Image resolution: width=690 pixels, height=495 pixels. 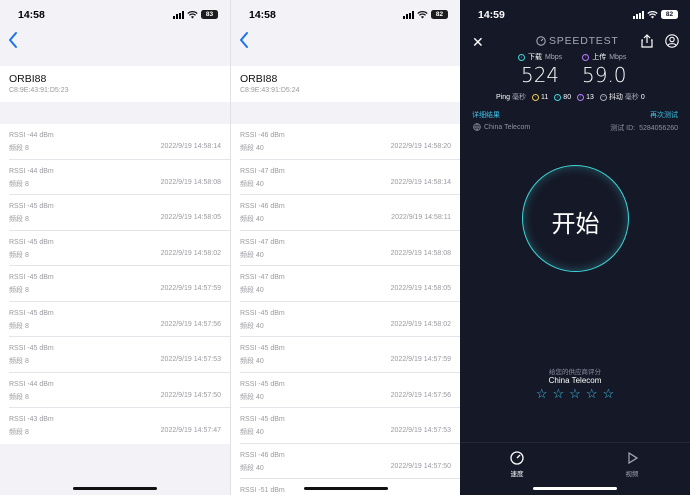 What do you see at coordinates (31, 419) in the screenshot?
I see `rssi-value: RSSI -43 dBm` at bounding box center [31, 419].